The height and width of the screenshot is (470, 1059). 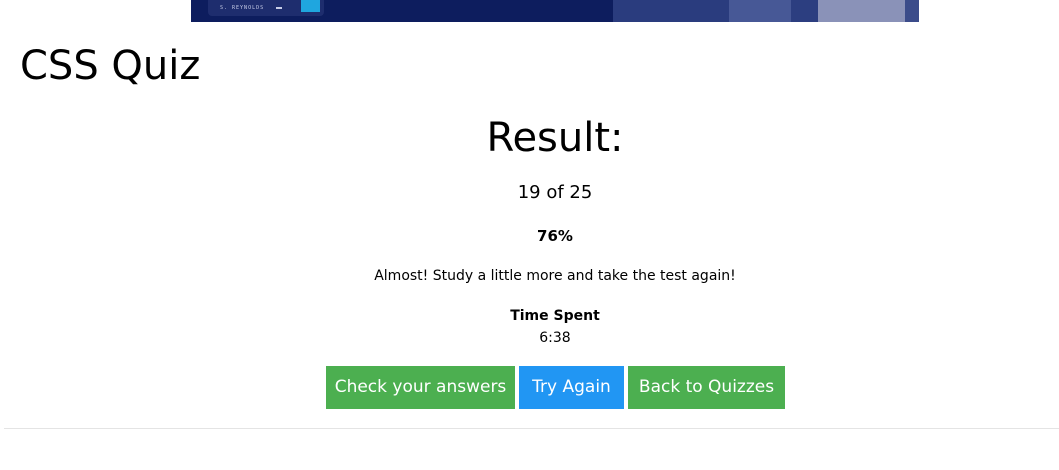 I want to click on score-percent: 76%, so click(x=555, y=236).